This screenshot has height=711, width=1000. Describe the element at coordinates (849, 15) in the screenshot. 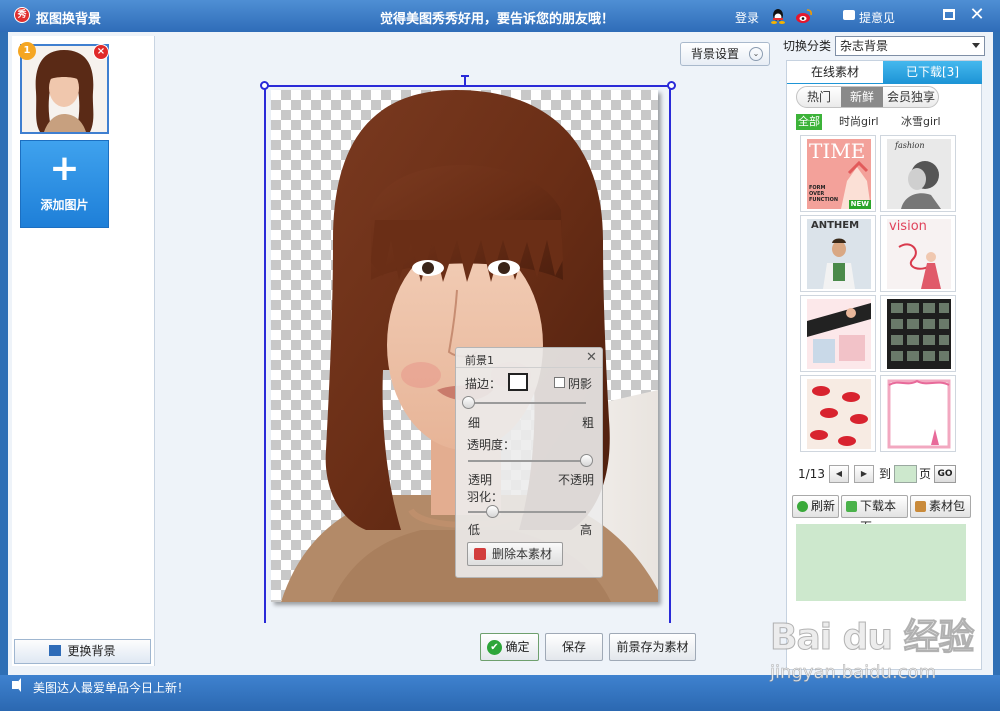

I see `feedback-icon` at that location.